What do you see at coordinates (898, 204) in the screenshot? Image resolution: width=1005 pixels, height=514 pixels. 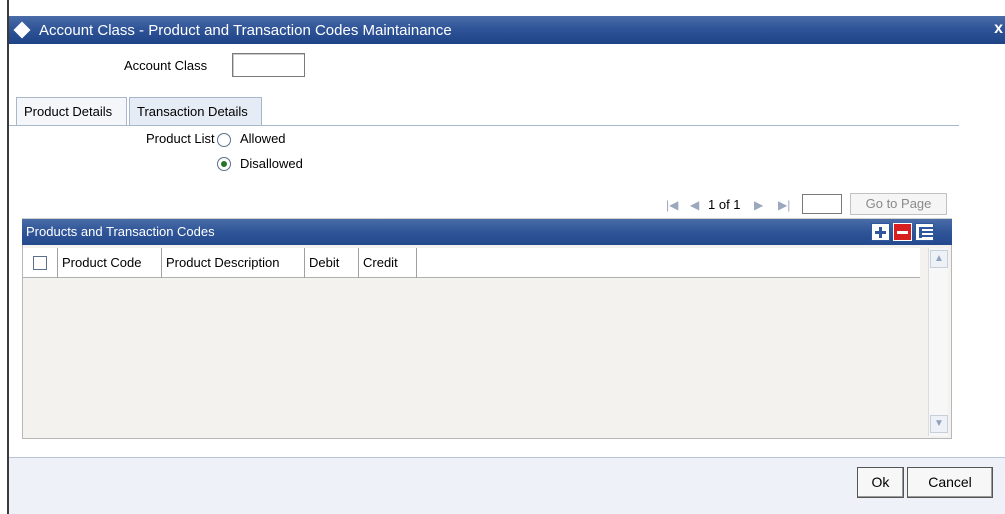 I see `go-to-page-button: Go to Page` at bounding box center [898, 204].